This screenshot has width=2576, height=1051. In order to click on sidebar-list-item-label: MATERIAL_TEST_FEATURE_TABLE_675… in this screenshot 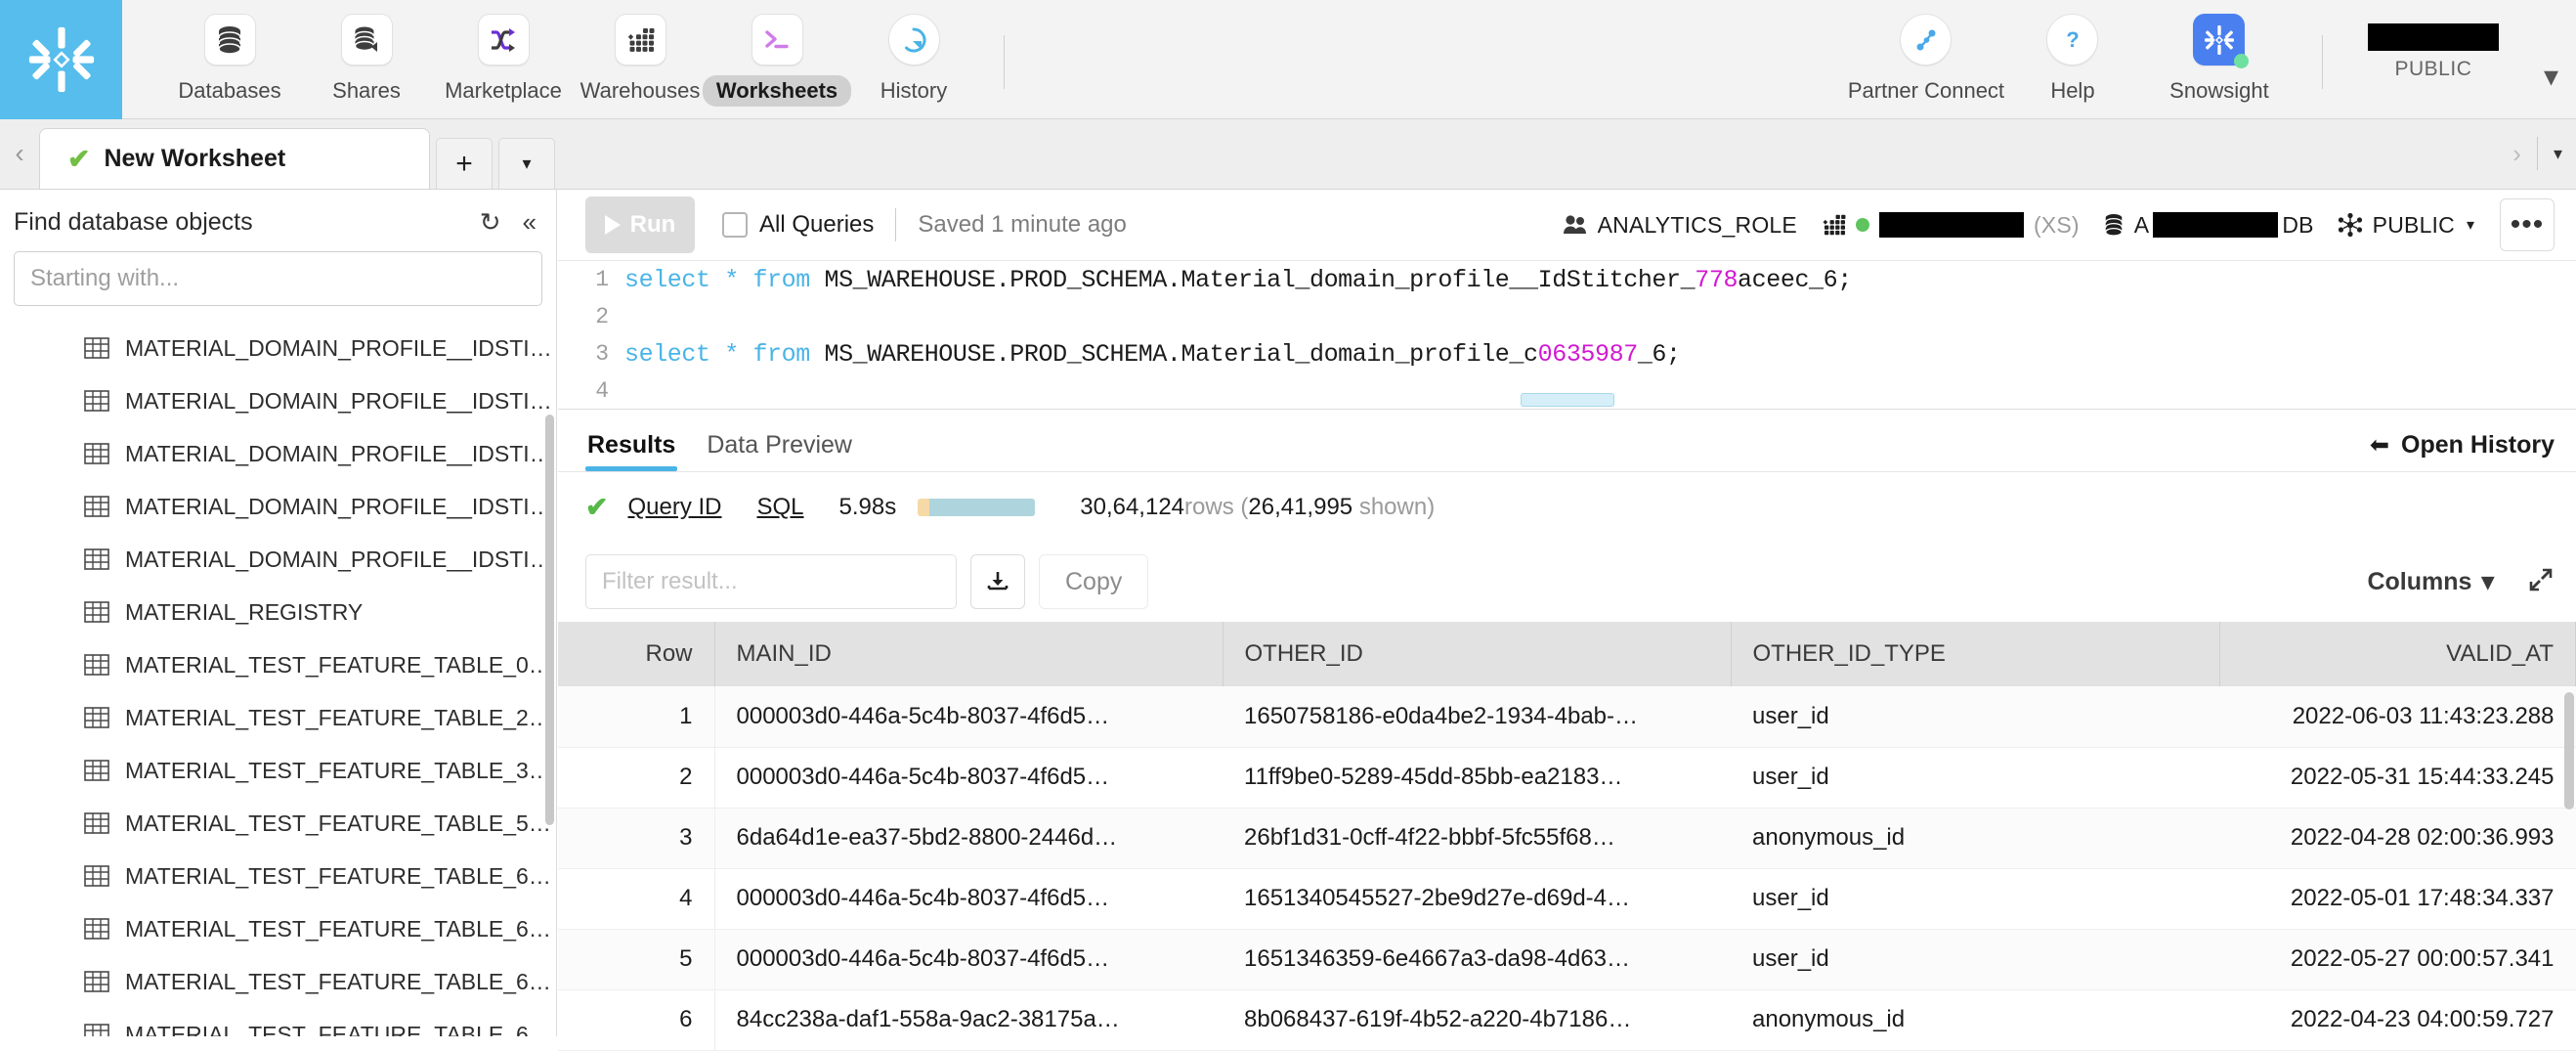, I will do `click(341, 1029)`.